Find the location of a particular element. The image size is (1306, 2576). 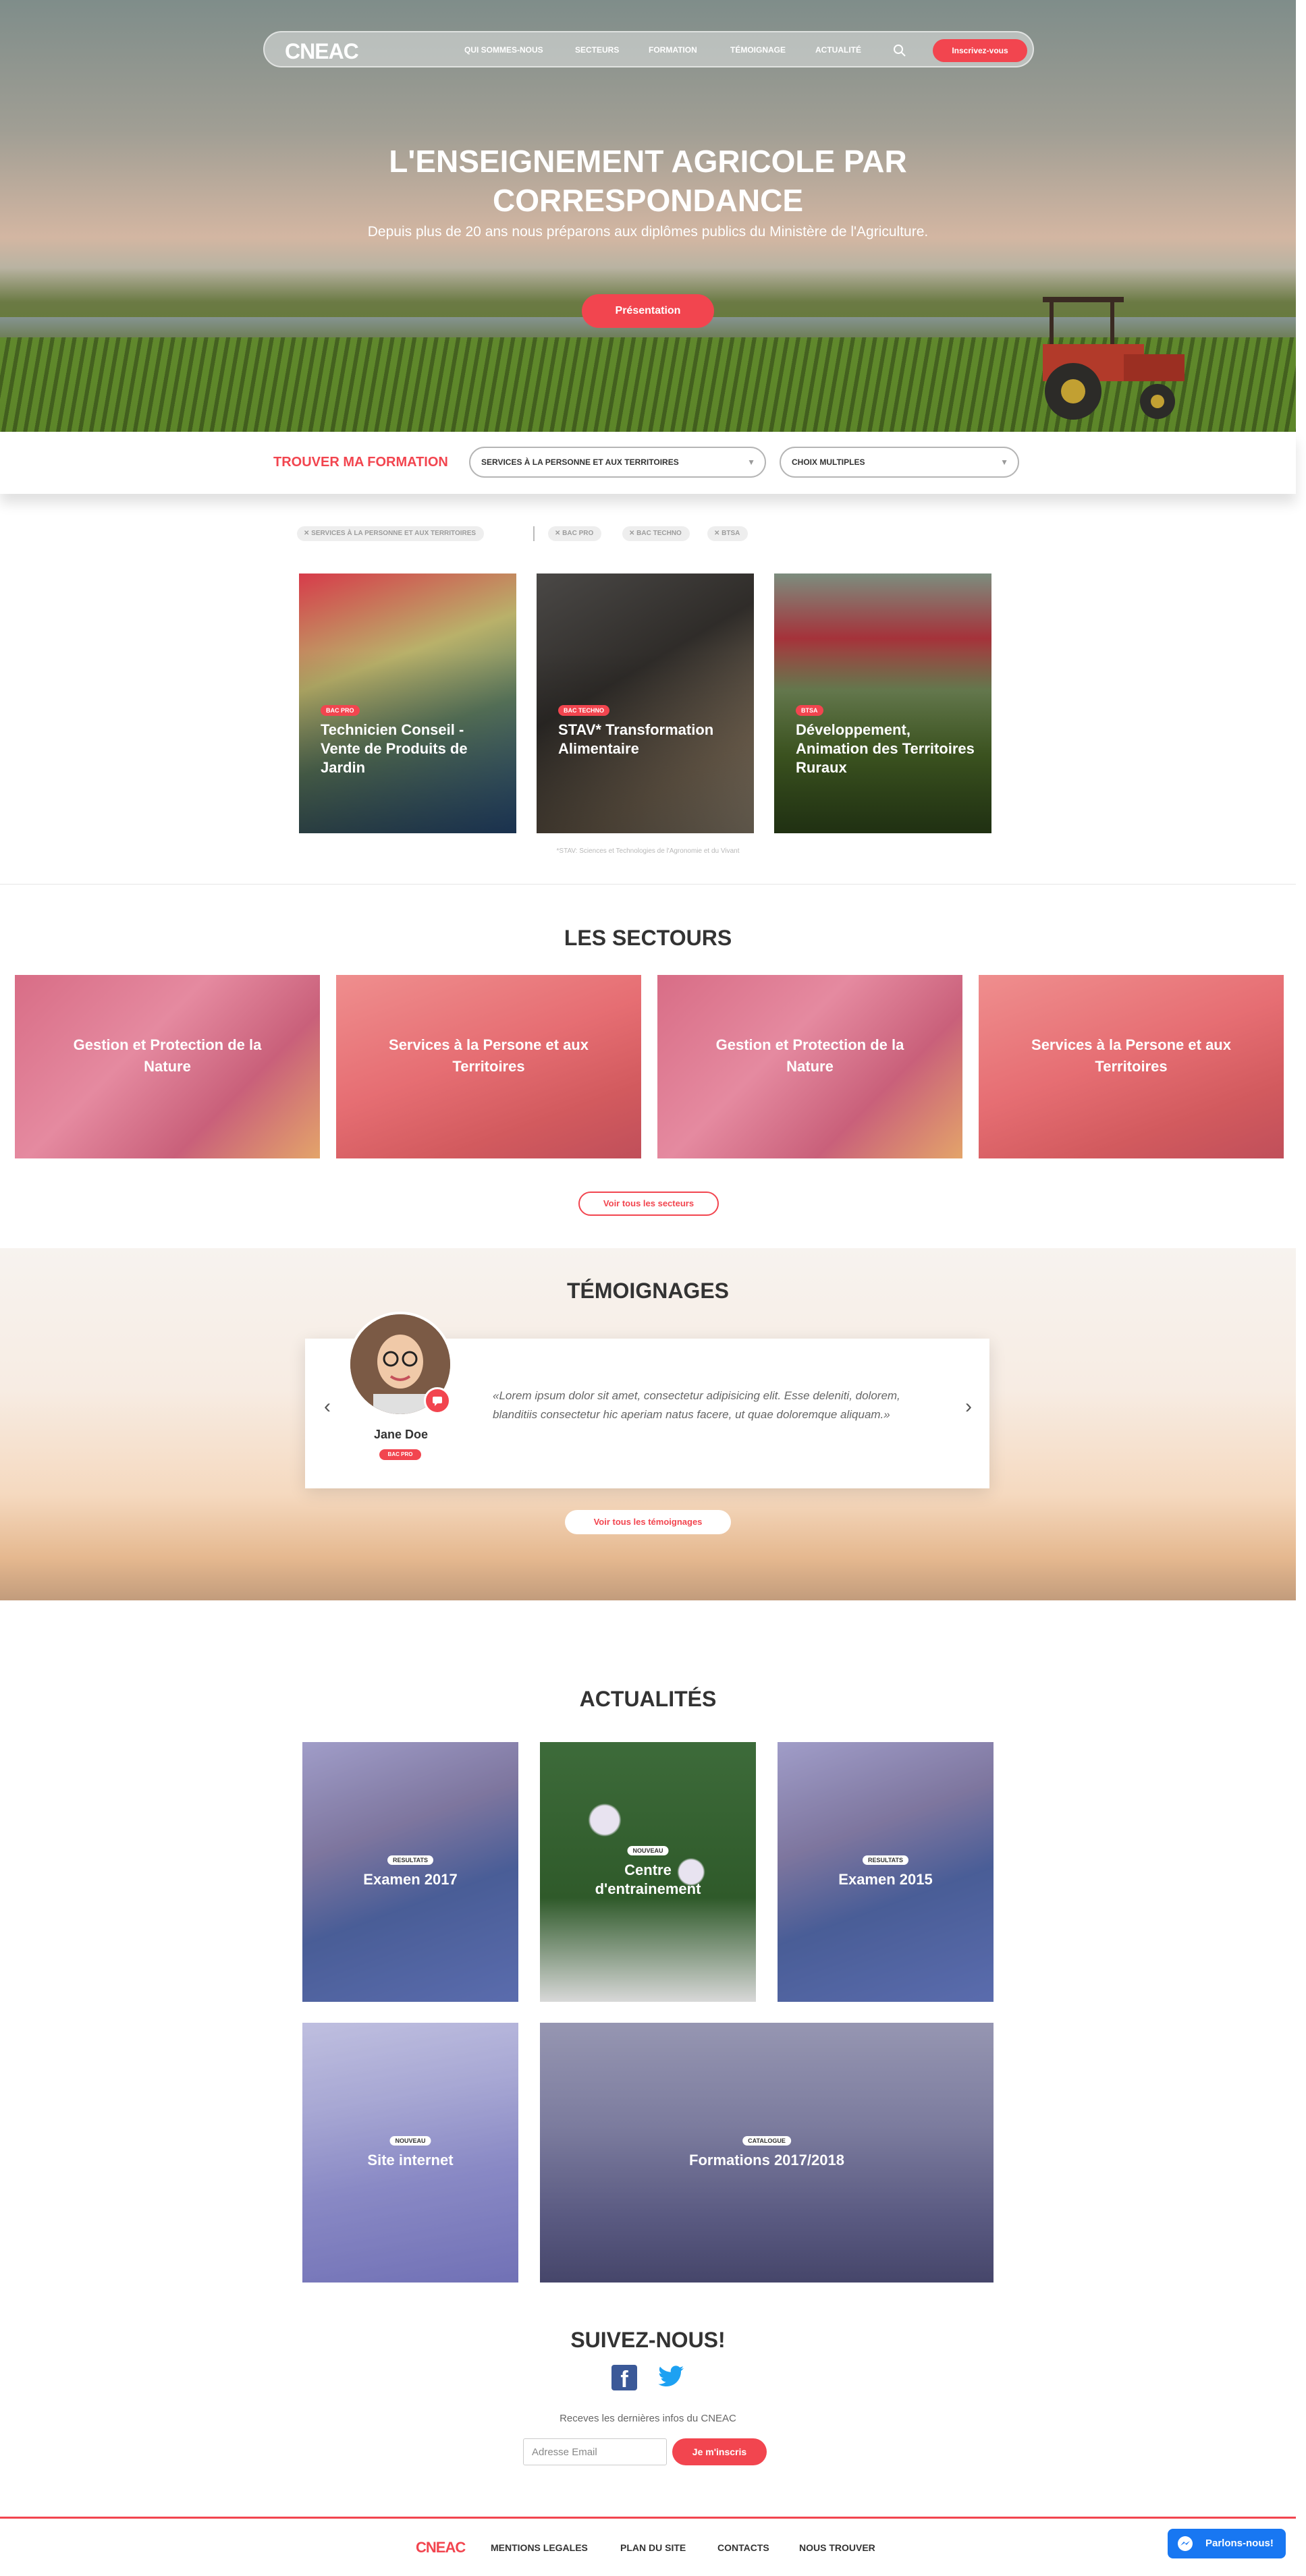

testimonials-title: TÉMOIGNAGES is located at coordinates (647, 1291).